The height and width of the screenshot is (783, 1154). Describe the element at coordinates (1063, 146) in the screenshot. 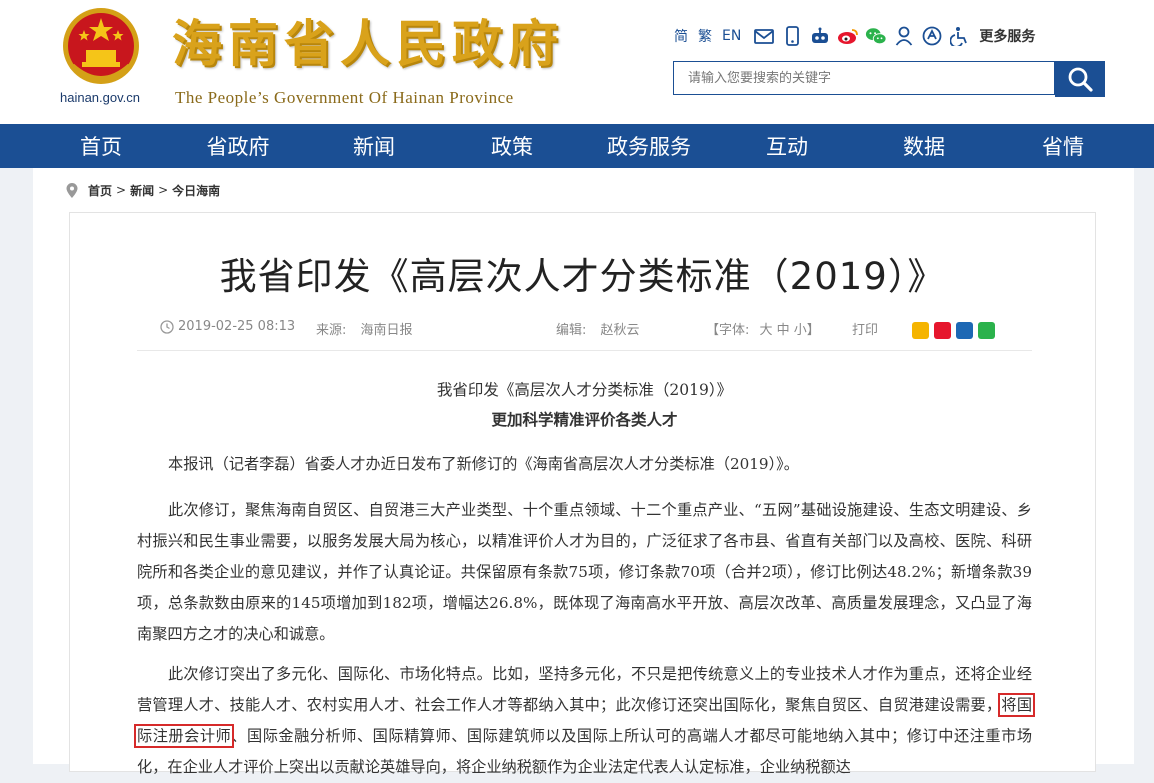

I see `nav-item-province-info: 省情` at that location.